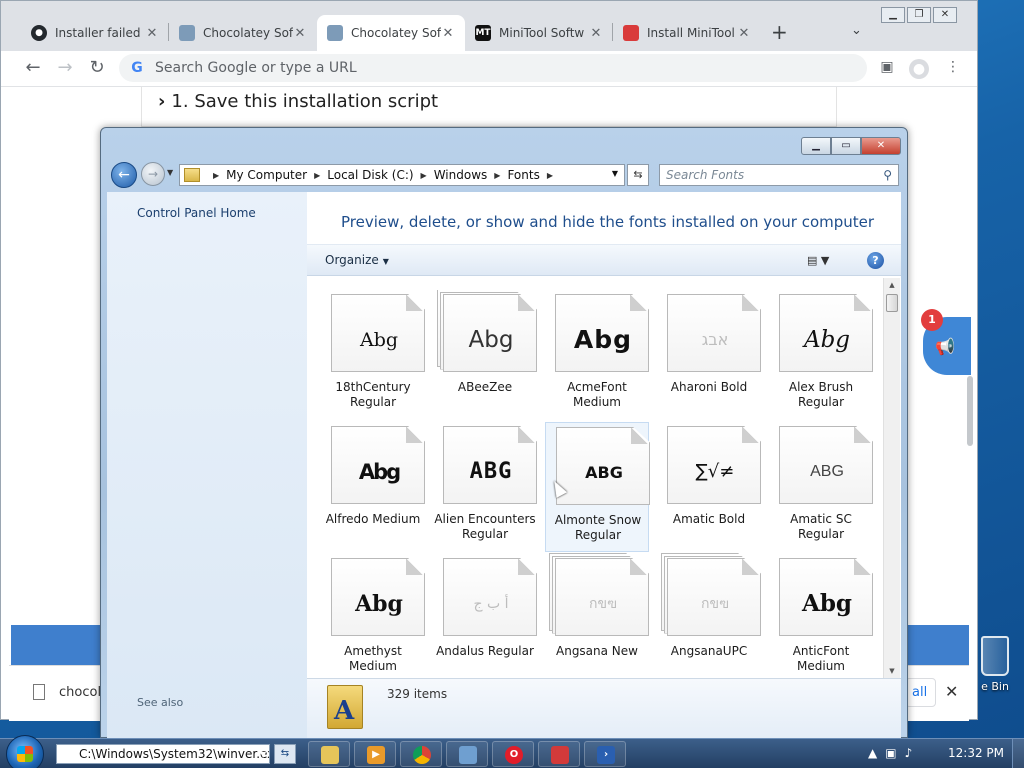 The width and height of the screenshot is (1024, 768). What do you see at coordinates (1018, 753) in the screenshot?
I see `show-desktop-button` at bounding box center [1018, 753].